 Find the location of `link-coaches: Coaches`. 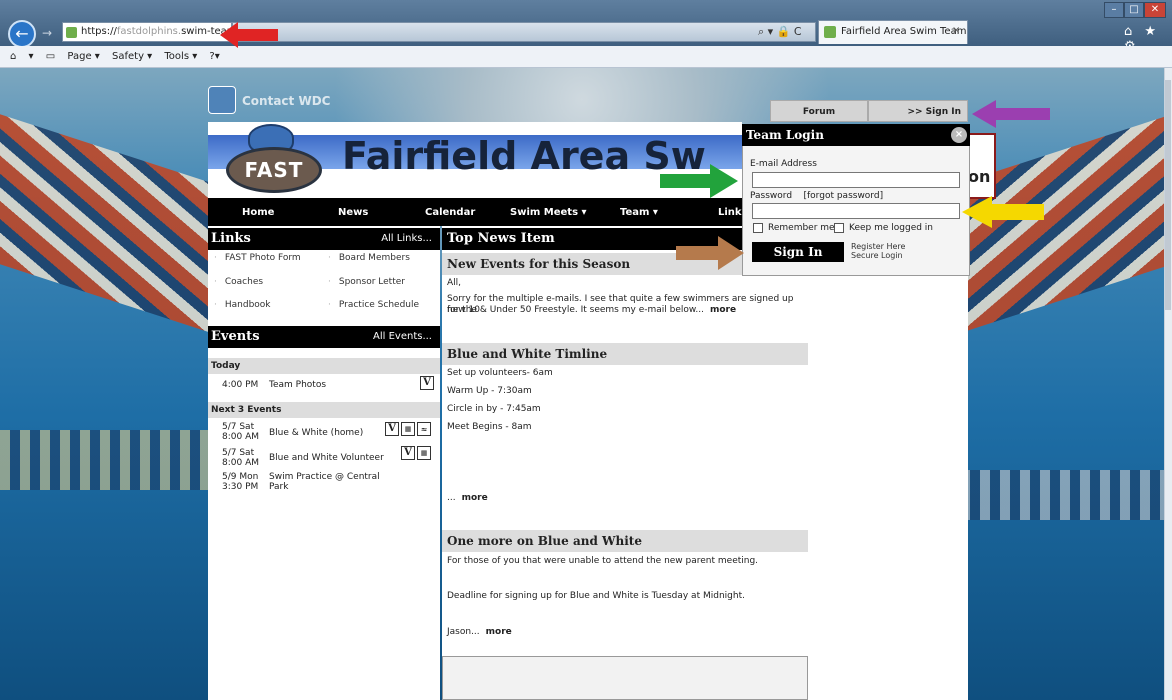

link-coaches: Coaches is located at coordinates (238, 282).